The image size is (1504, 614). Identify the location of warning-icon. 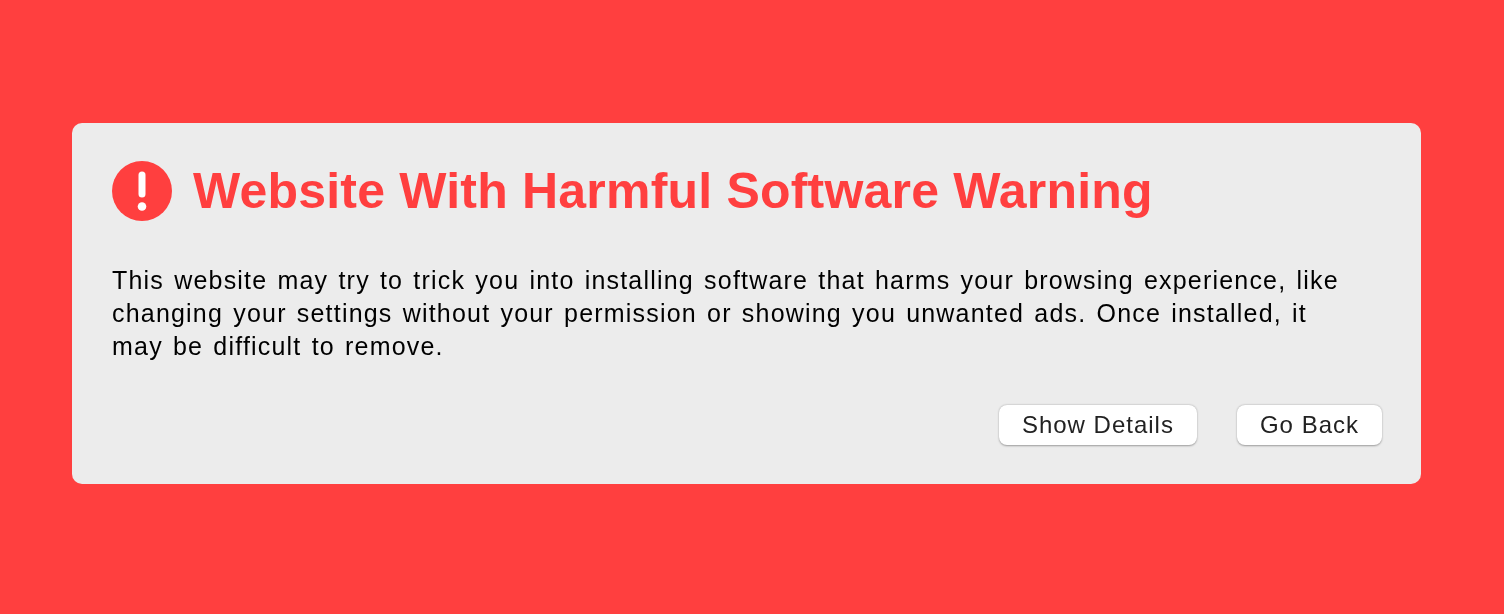
(142, 191).